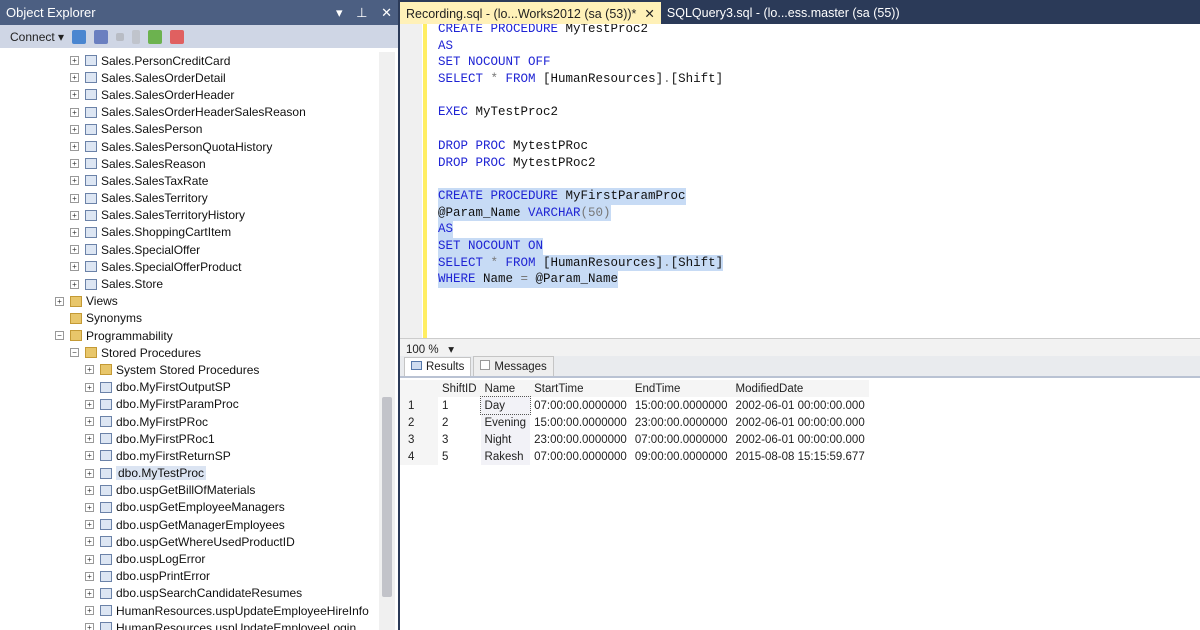  What do you see at coordinates (189, 421) in the screenshot?
I see `tree-item: + dbo.MyFirstPRoc` at bounding box center [189, 421].